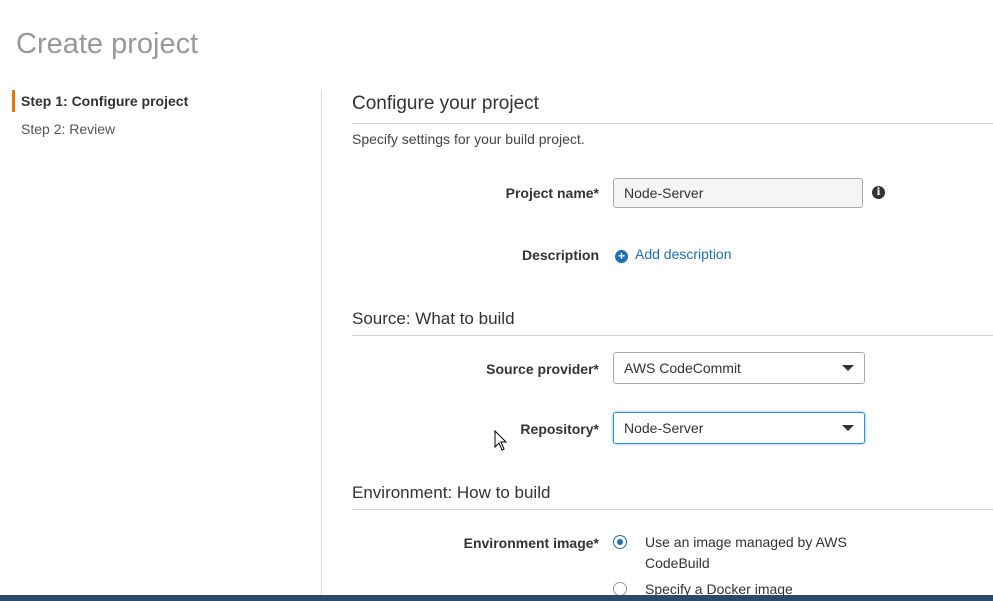  I want to click on source-provider-select: AWS CodeCommit, so click(739, 368).